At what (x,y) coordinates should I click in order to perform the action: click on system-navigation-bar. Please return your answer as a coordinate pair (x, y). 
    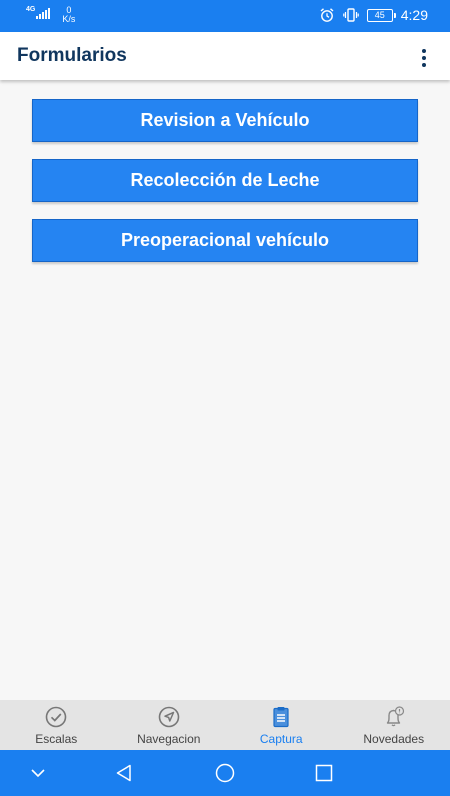
    Looking at the image, I should click on (225, 773).